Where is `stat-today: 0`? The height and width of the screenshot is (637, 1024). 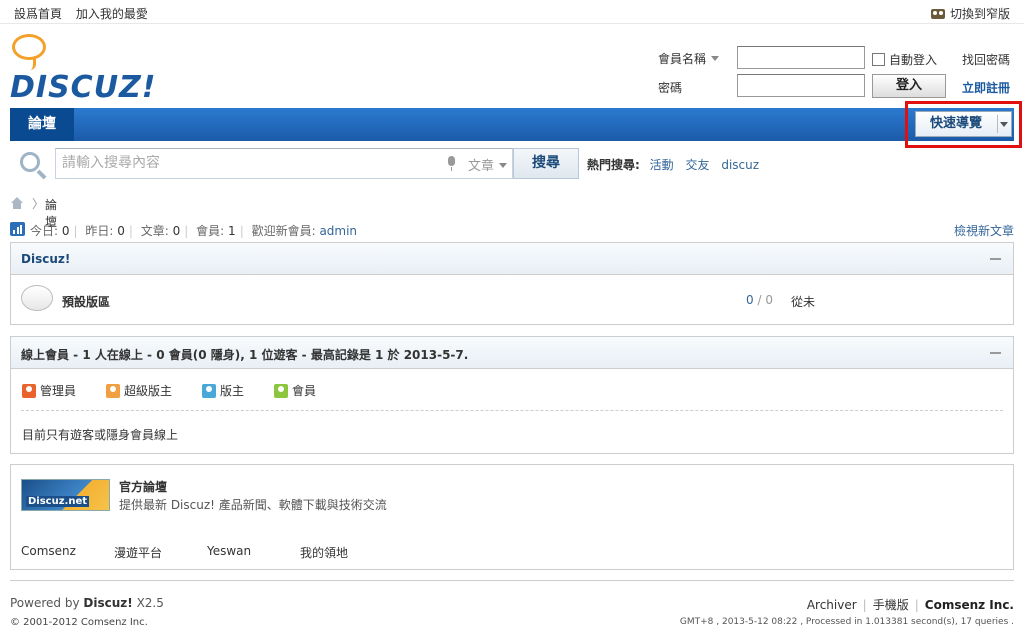 stat-today: 0 is located at coordinates (65, 231).